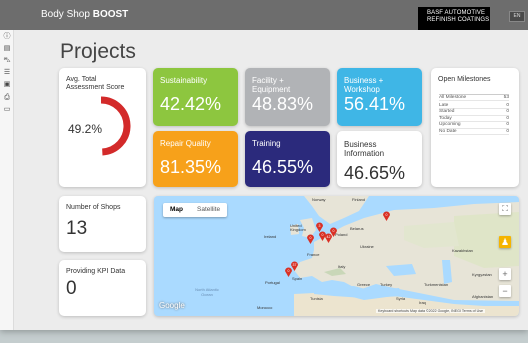 This screenshot has height=343, width=528. What do you see at coordinates (436, 284) in the screenshot?
I see `map-label-turkmenistan: Turkmenistan` at bounding box center [436, 284].